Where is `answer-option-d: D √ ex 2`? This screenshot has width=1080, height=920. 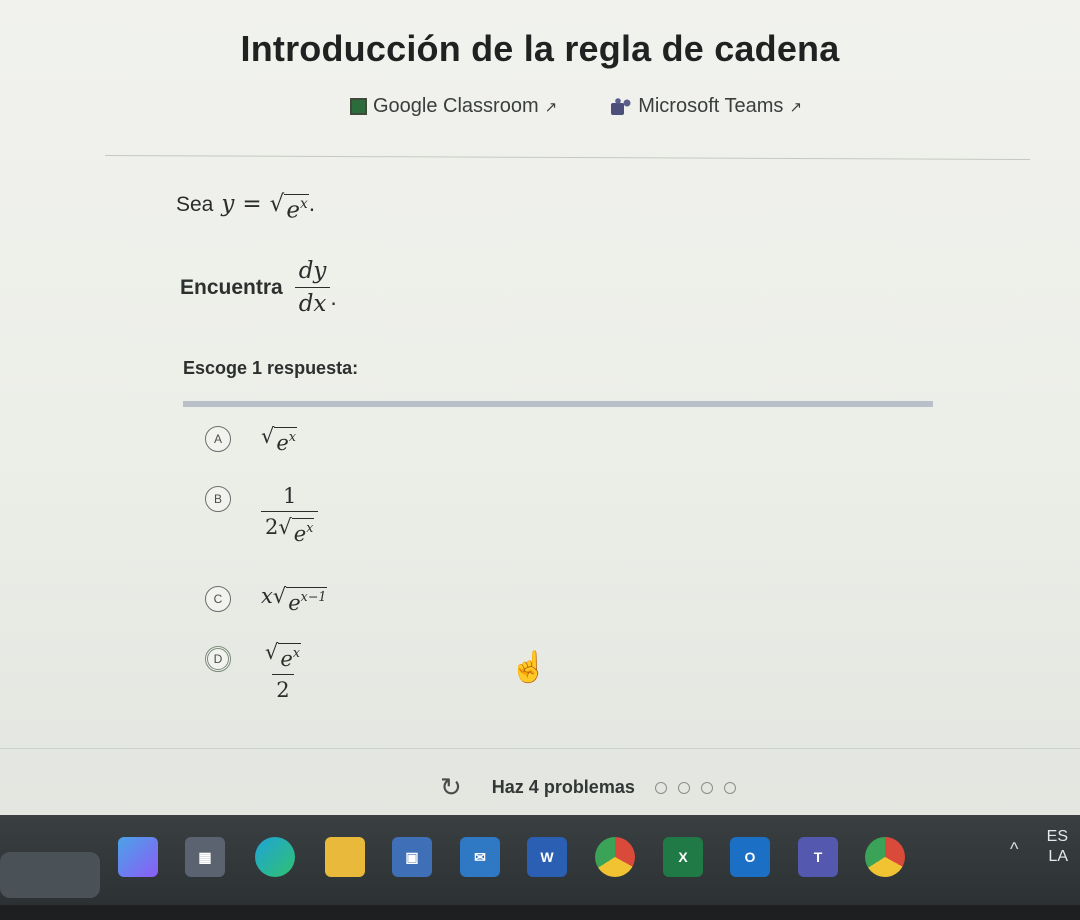
answer-option-d: D √ ex 2 is located at coordinates (255, 671).